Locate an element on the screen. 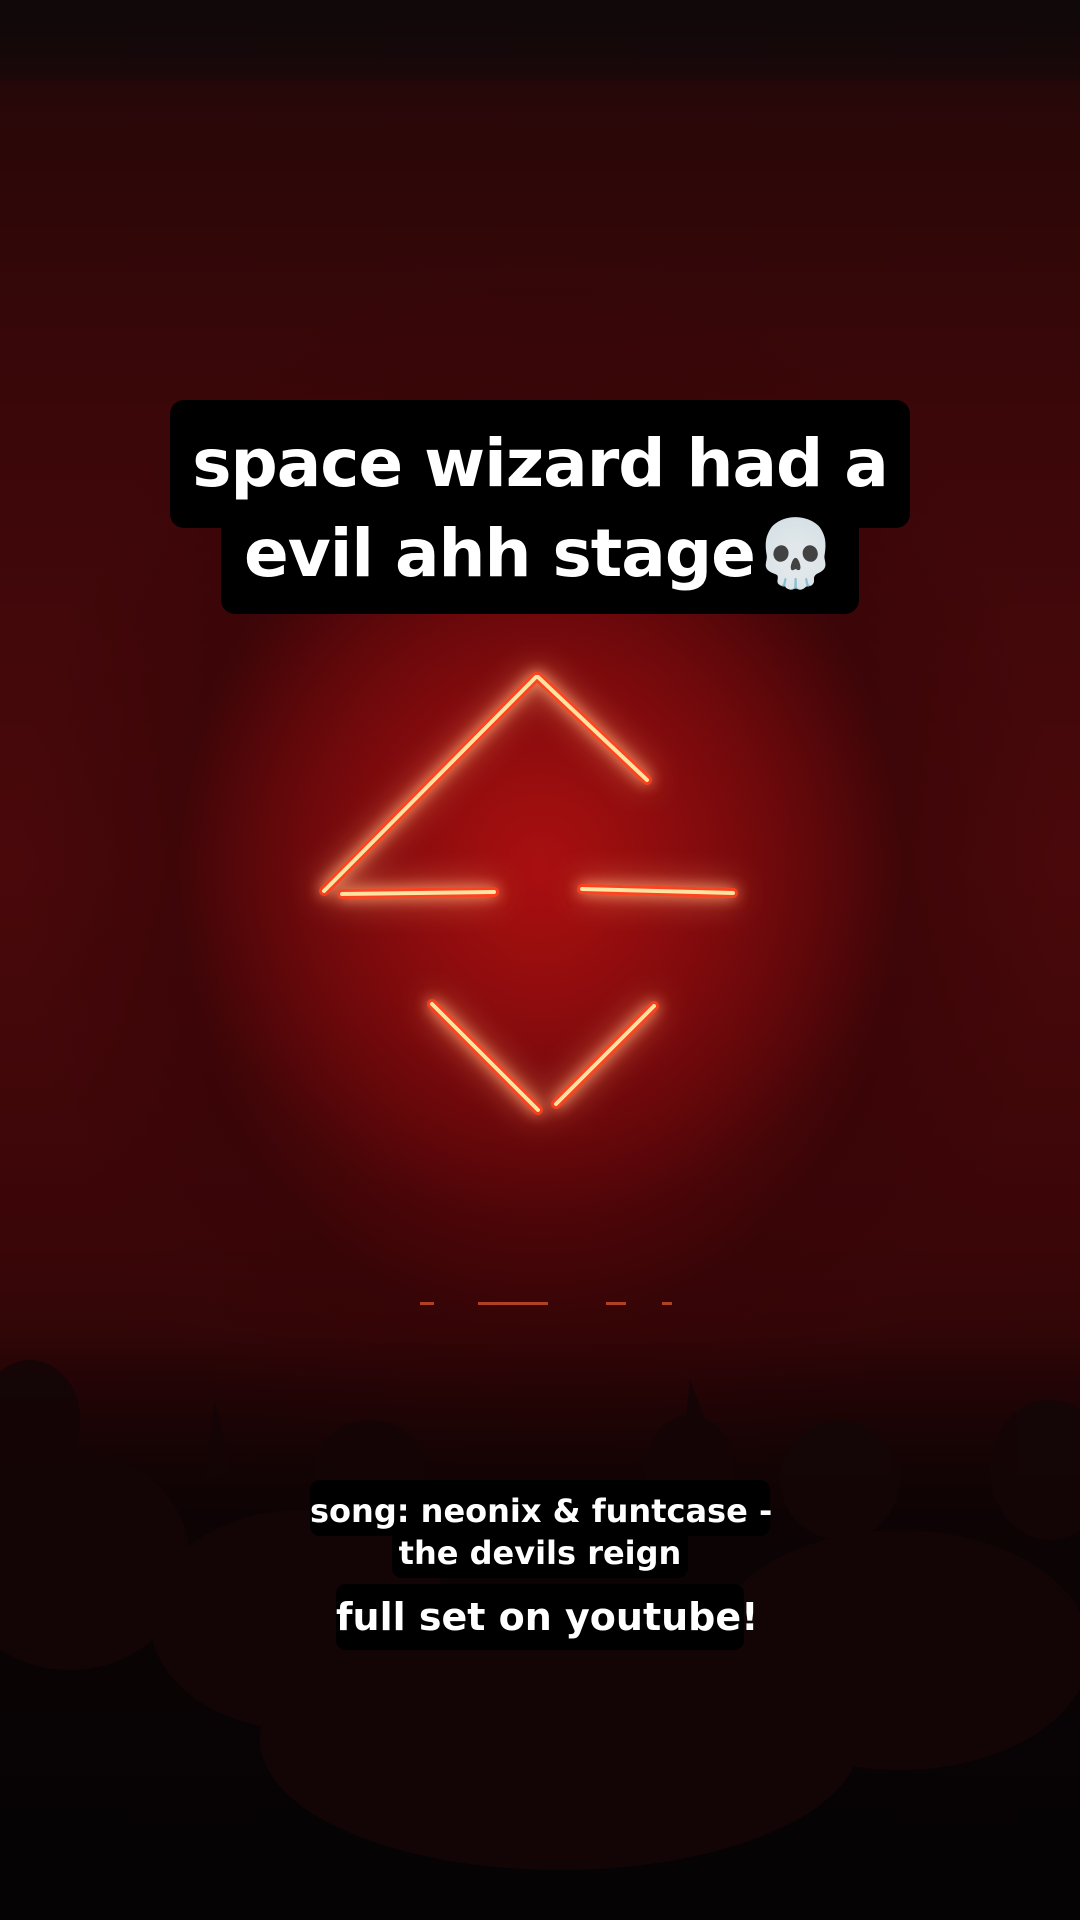  title-caption-line-2: evil ahh stage💀 is located at coordinates (540, 557).